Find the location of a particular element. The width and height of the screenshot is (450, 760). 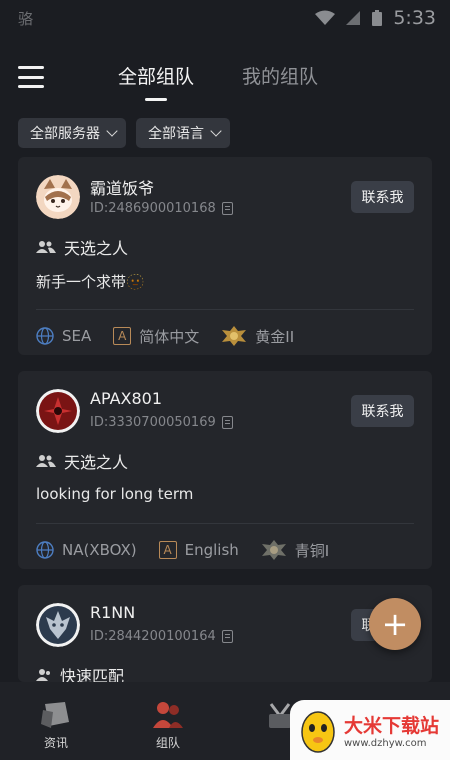

rank-tag: 青铜I is located at coordinates (295, 550).